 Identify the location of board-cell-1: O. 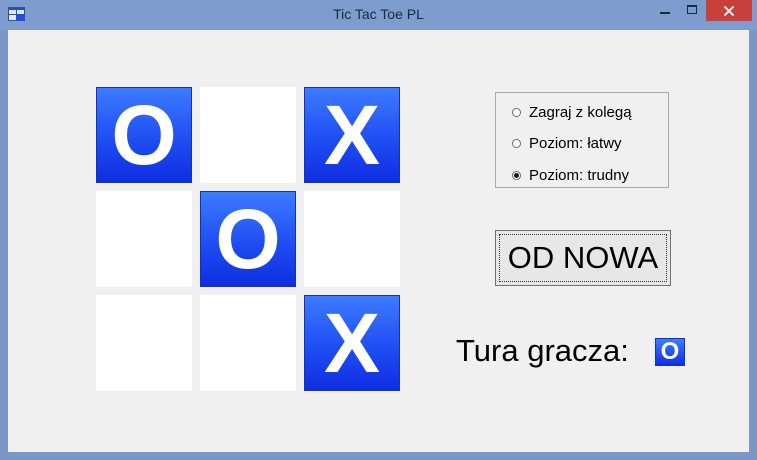
(144, 135).